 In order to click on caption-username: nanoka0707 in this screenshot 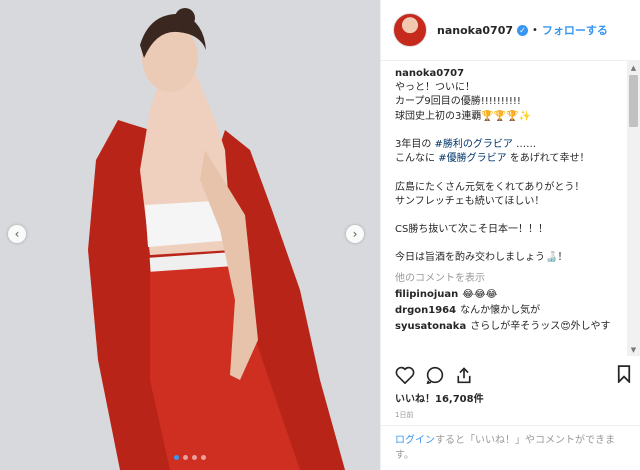, I will do `click(511, 74)`.